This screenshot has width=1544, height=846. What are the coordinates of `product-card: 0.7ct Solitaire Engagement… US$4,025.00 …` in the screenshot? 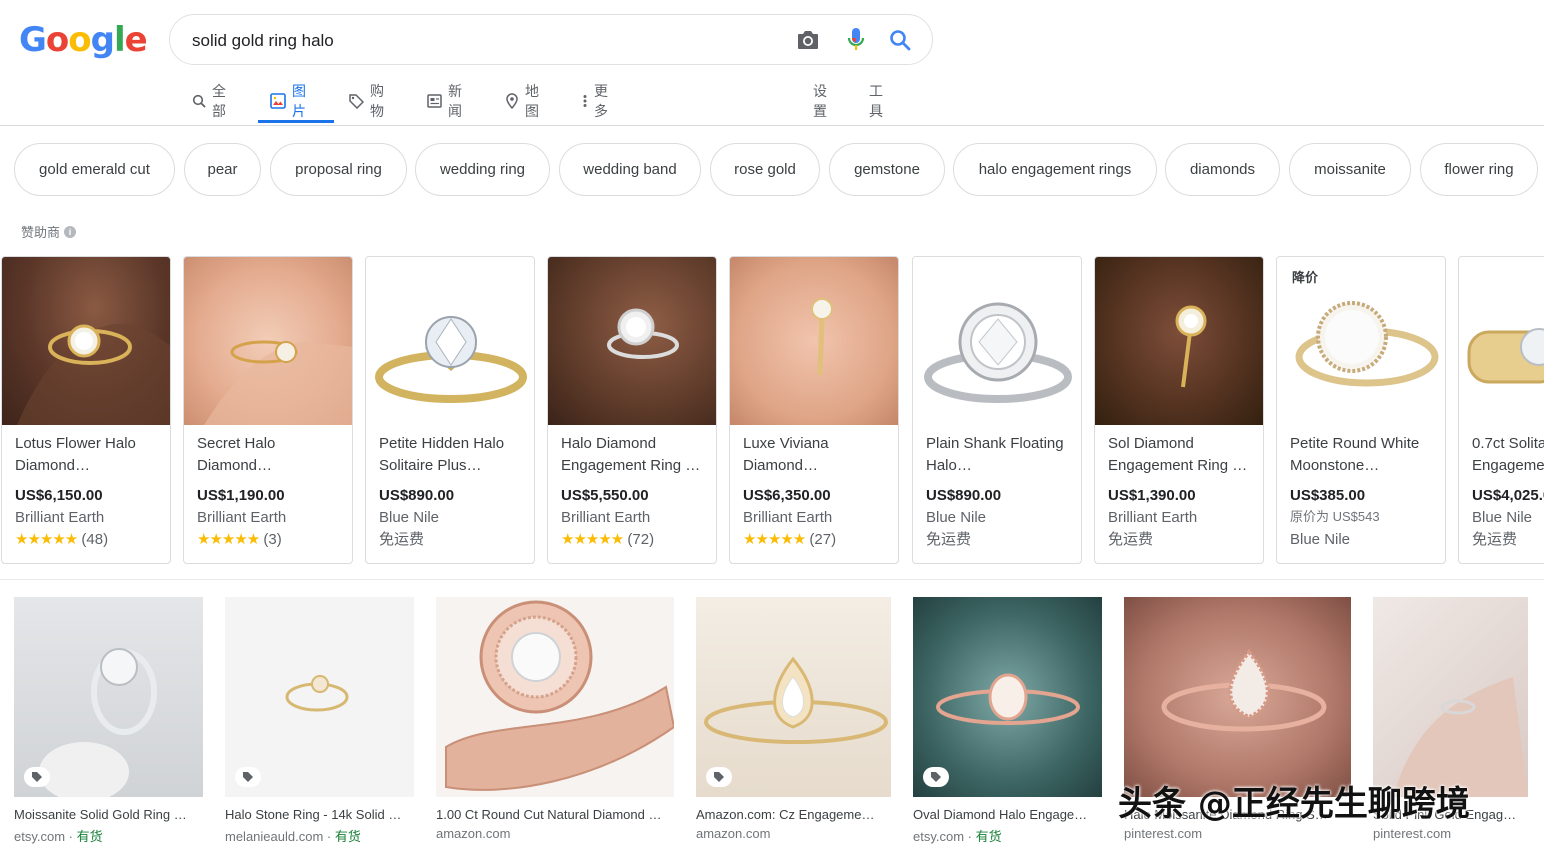 It's located at (1501, 410).